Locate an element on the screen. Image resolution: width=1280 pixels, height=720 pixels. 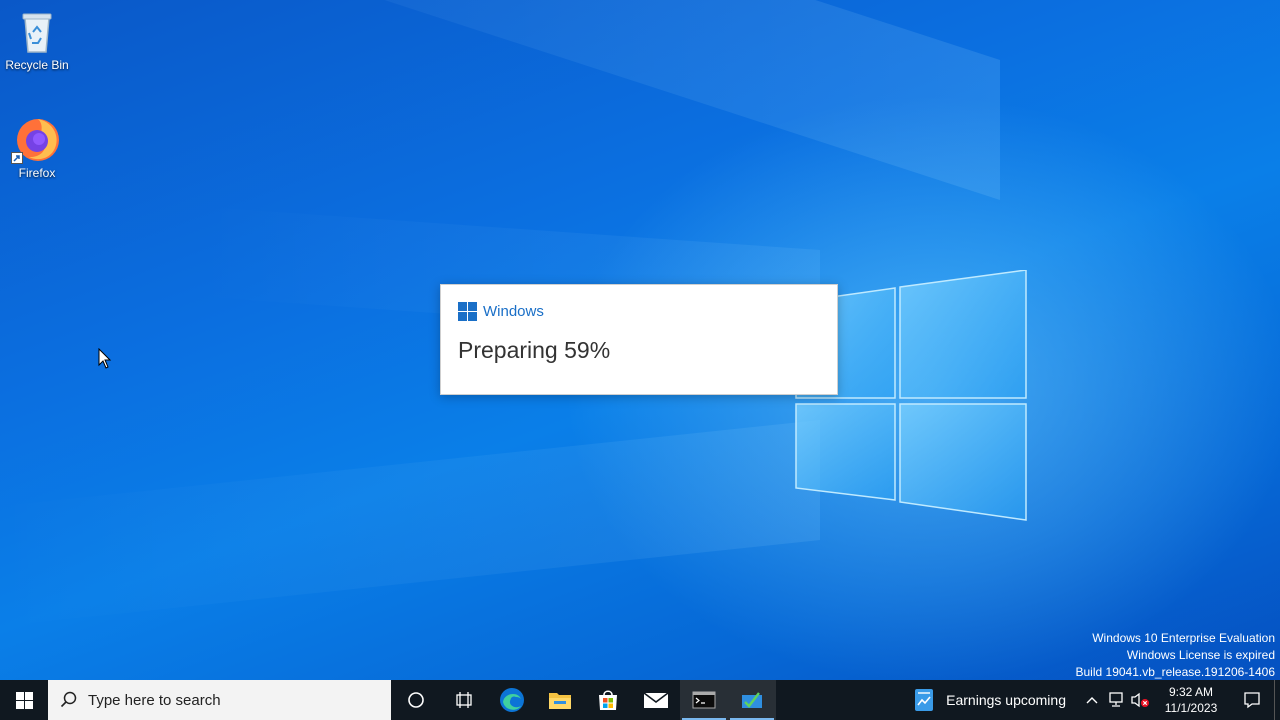
windows-start-icon is located at coordinates (24, 700).